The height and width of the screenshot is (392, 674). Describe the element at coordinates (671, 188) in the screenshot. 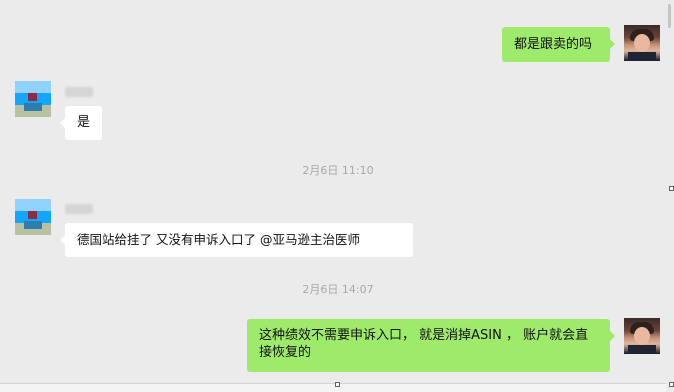

I see `resize-handle-right` at that location.